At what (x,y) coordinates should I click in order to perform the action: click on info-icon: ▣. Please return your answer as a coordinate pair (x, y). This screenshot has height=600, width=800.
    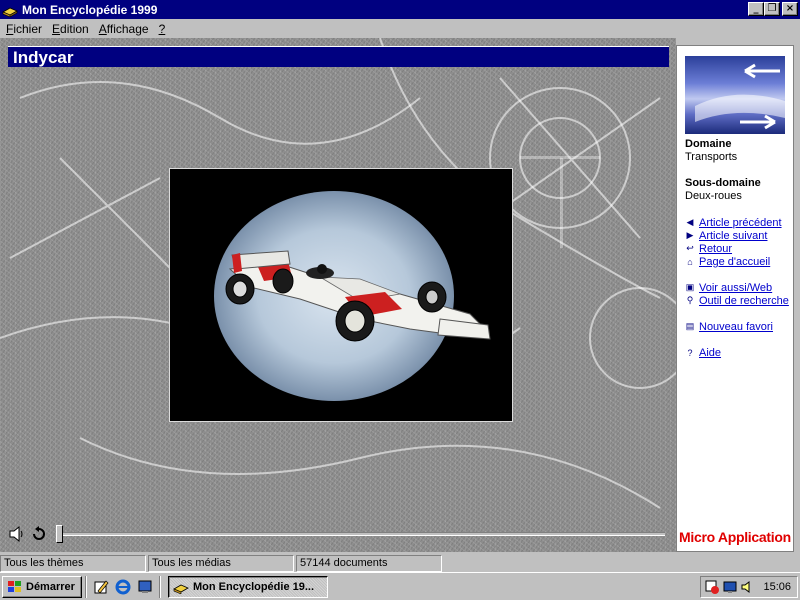
    Looking at the image, I should click on (690, 287).